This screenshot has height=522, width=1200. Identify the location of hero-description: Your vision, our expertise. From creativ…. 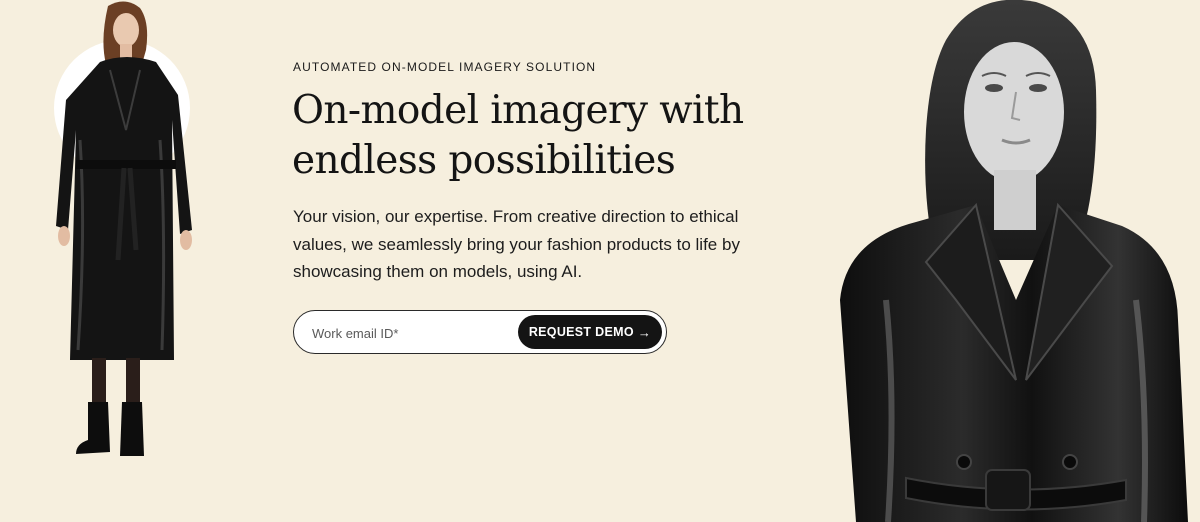
(516, 244).